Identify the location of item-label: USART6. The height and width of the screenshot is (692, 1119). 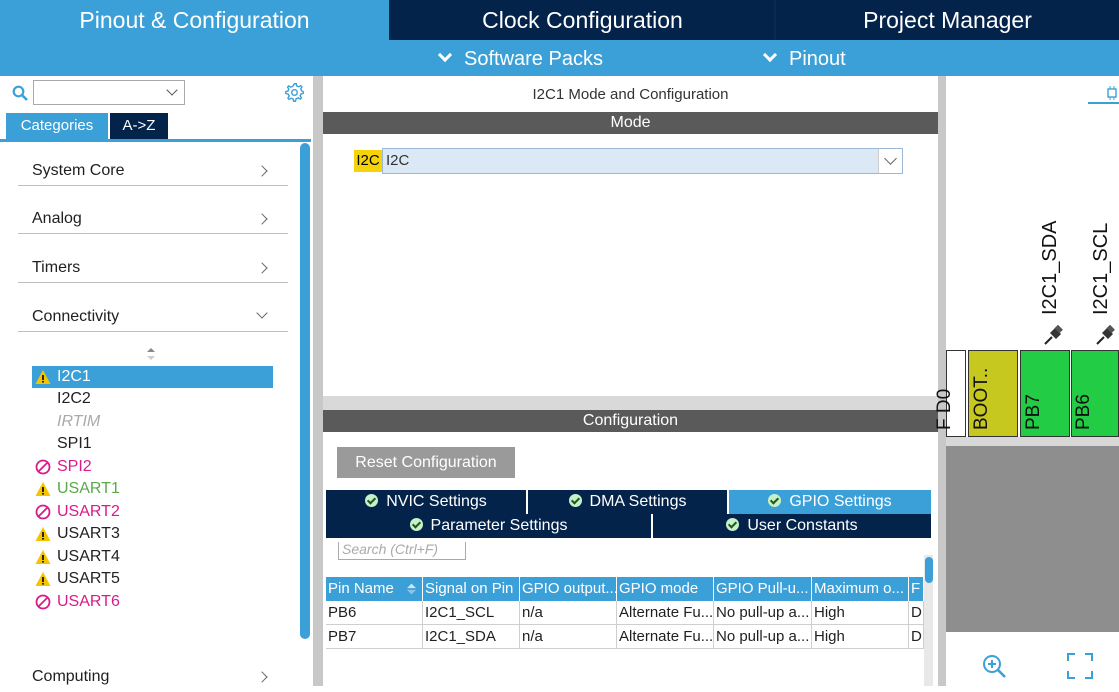
(88, 601).